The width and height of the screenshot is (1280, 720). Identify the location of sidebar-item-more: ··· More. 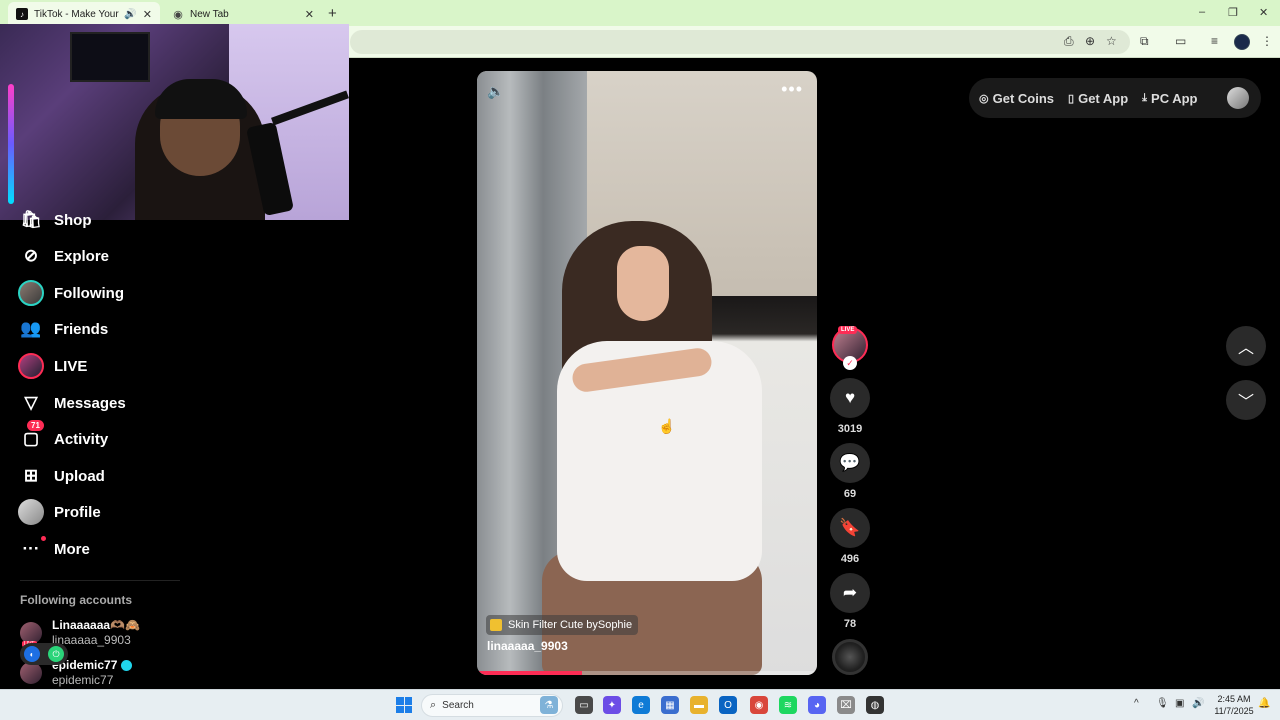
(54, 549).